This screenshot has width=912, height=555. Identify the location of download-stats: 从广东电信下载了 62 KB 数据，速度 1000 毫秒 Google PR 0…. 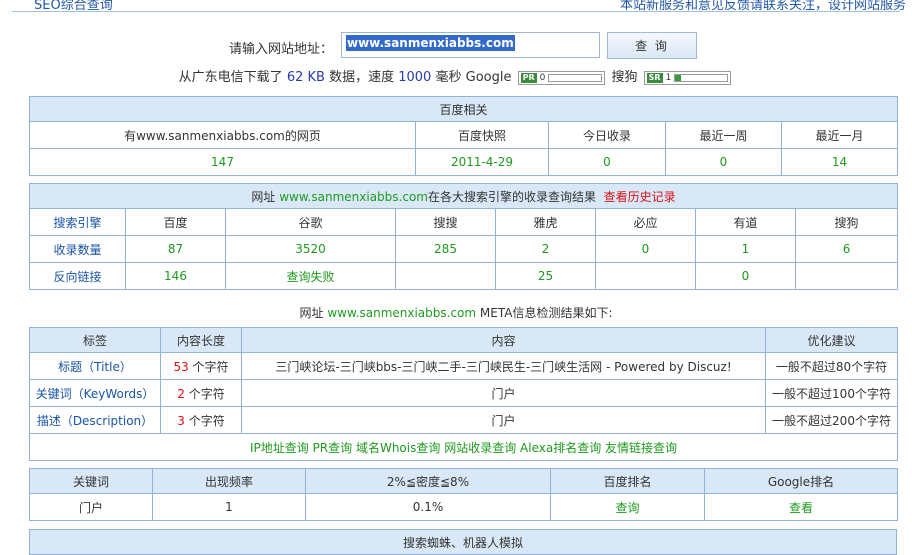
(456, 76).